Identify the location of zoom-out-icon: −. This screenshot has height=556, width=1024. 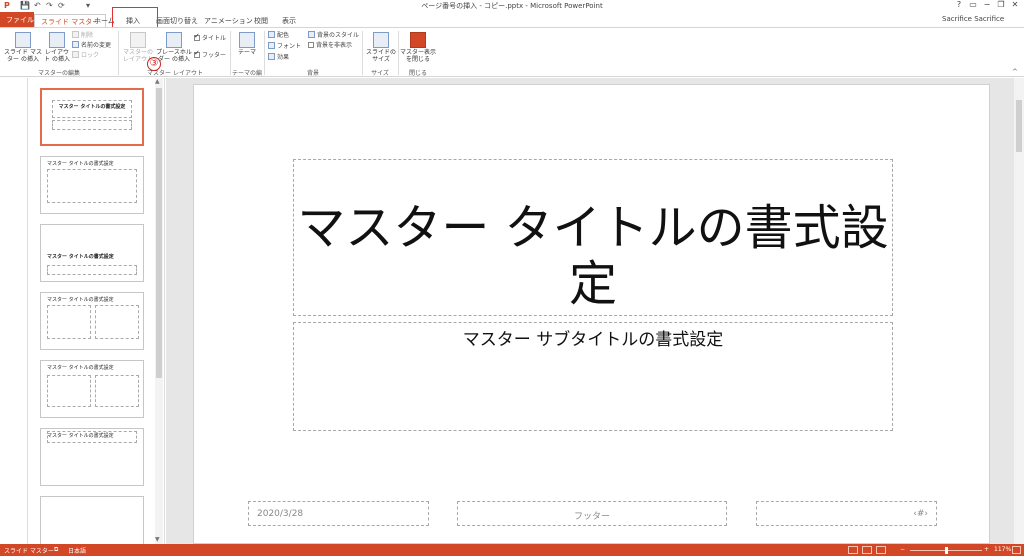
(902, 549).